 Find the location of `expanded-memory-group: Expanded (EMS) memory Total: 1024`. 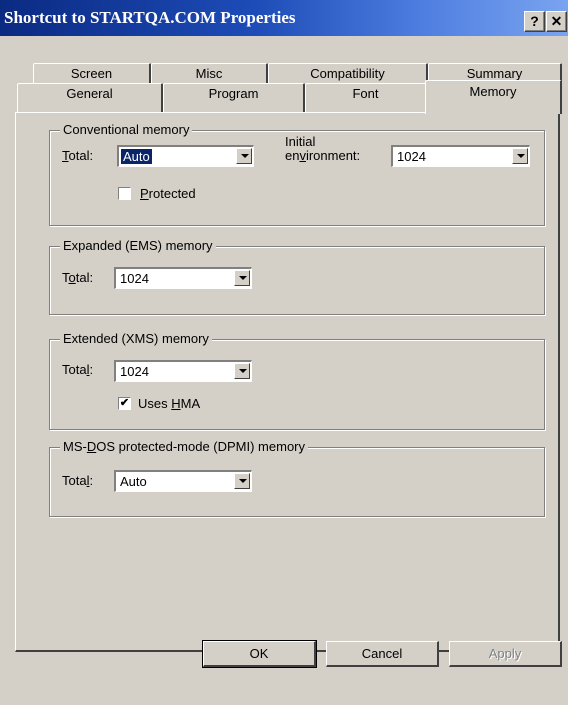

expanded-memory-group: Expanded (EMS) memory Total: 1024 is located at coordinates (297, 276).